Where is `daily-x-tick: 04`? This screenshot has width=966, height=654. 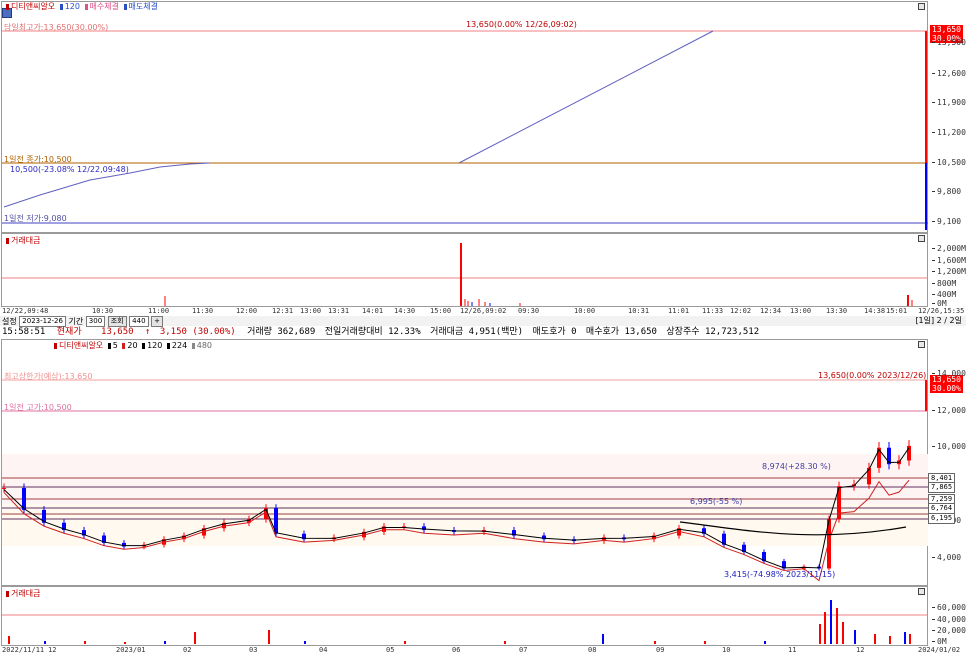
daily-x-tick: 04 is located at coordinates (323, 650).